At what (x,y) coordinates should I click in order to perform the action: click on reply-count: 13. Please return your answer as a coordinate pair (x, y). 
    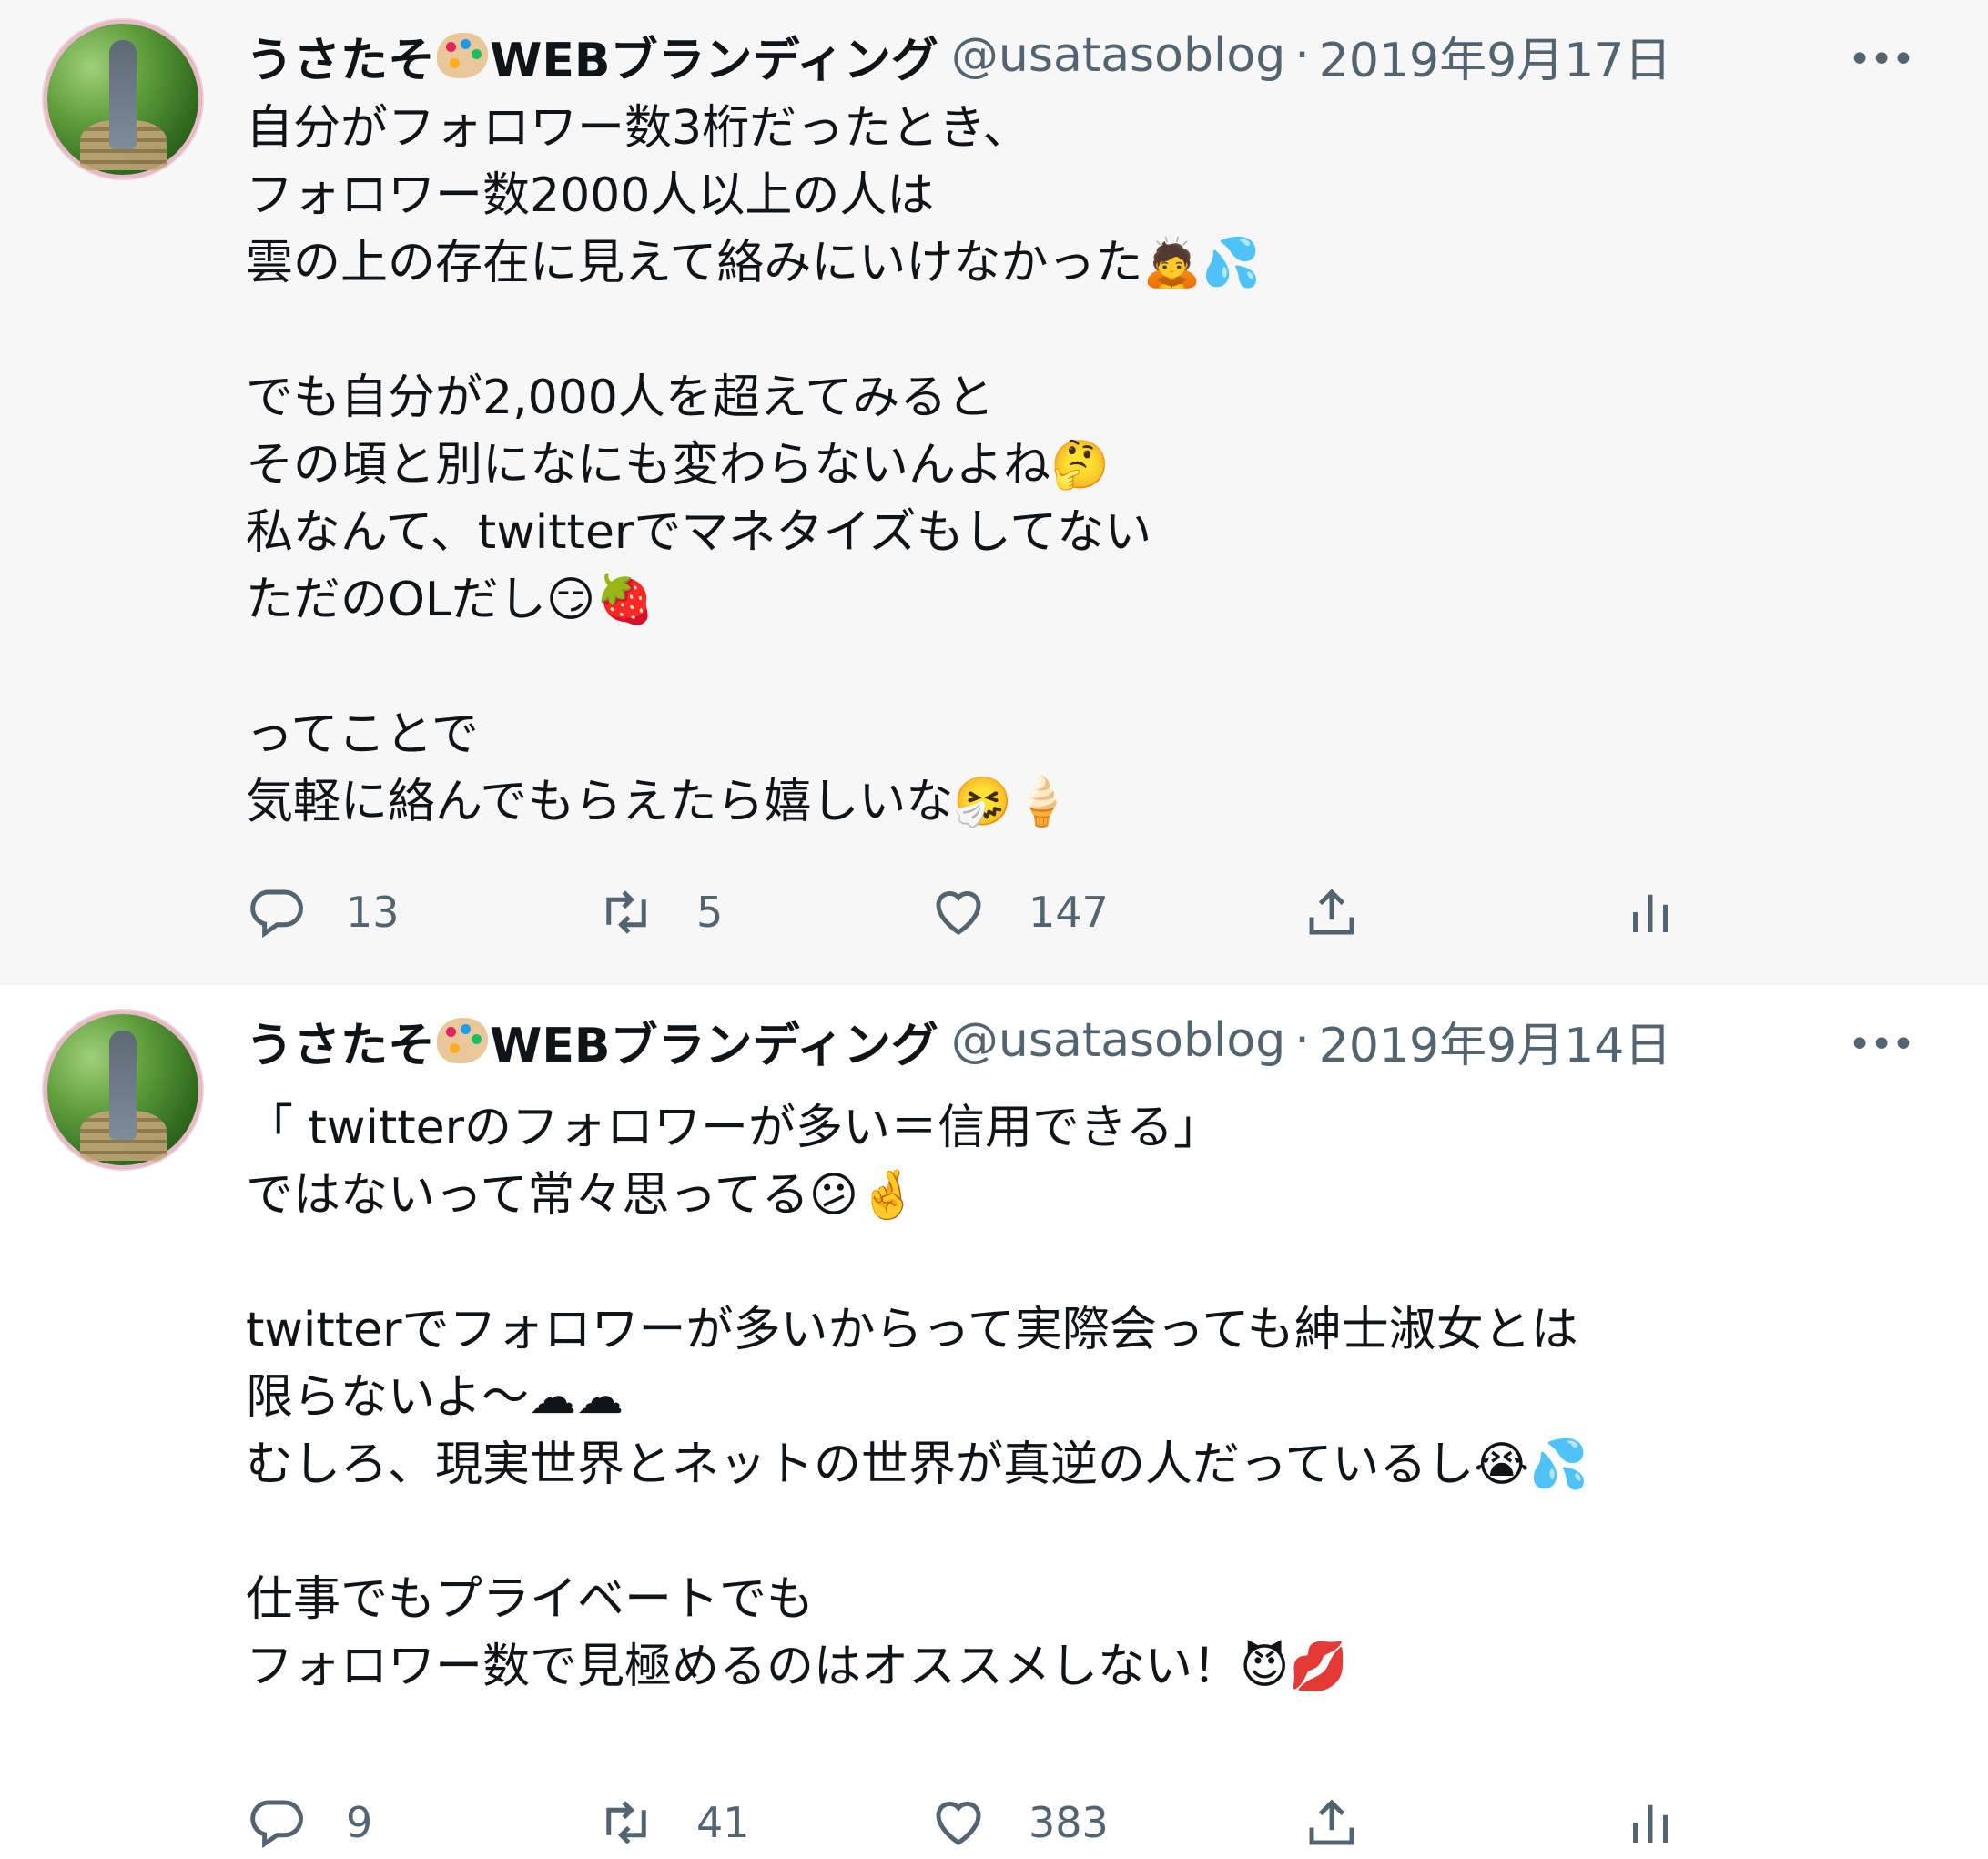
    Looking at the image, I should click on (373, 912).